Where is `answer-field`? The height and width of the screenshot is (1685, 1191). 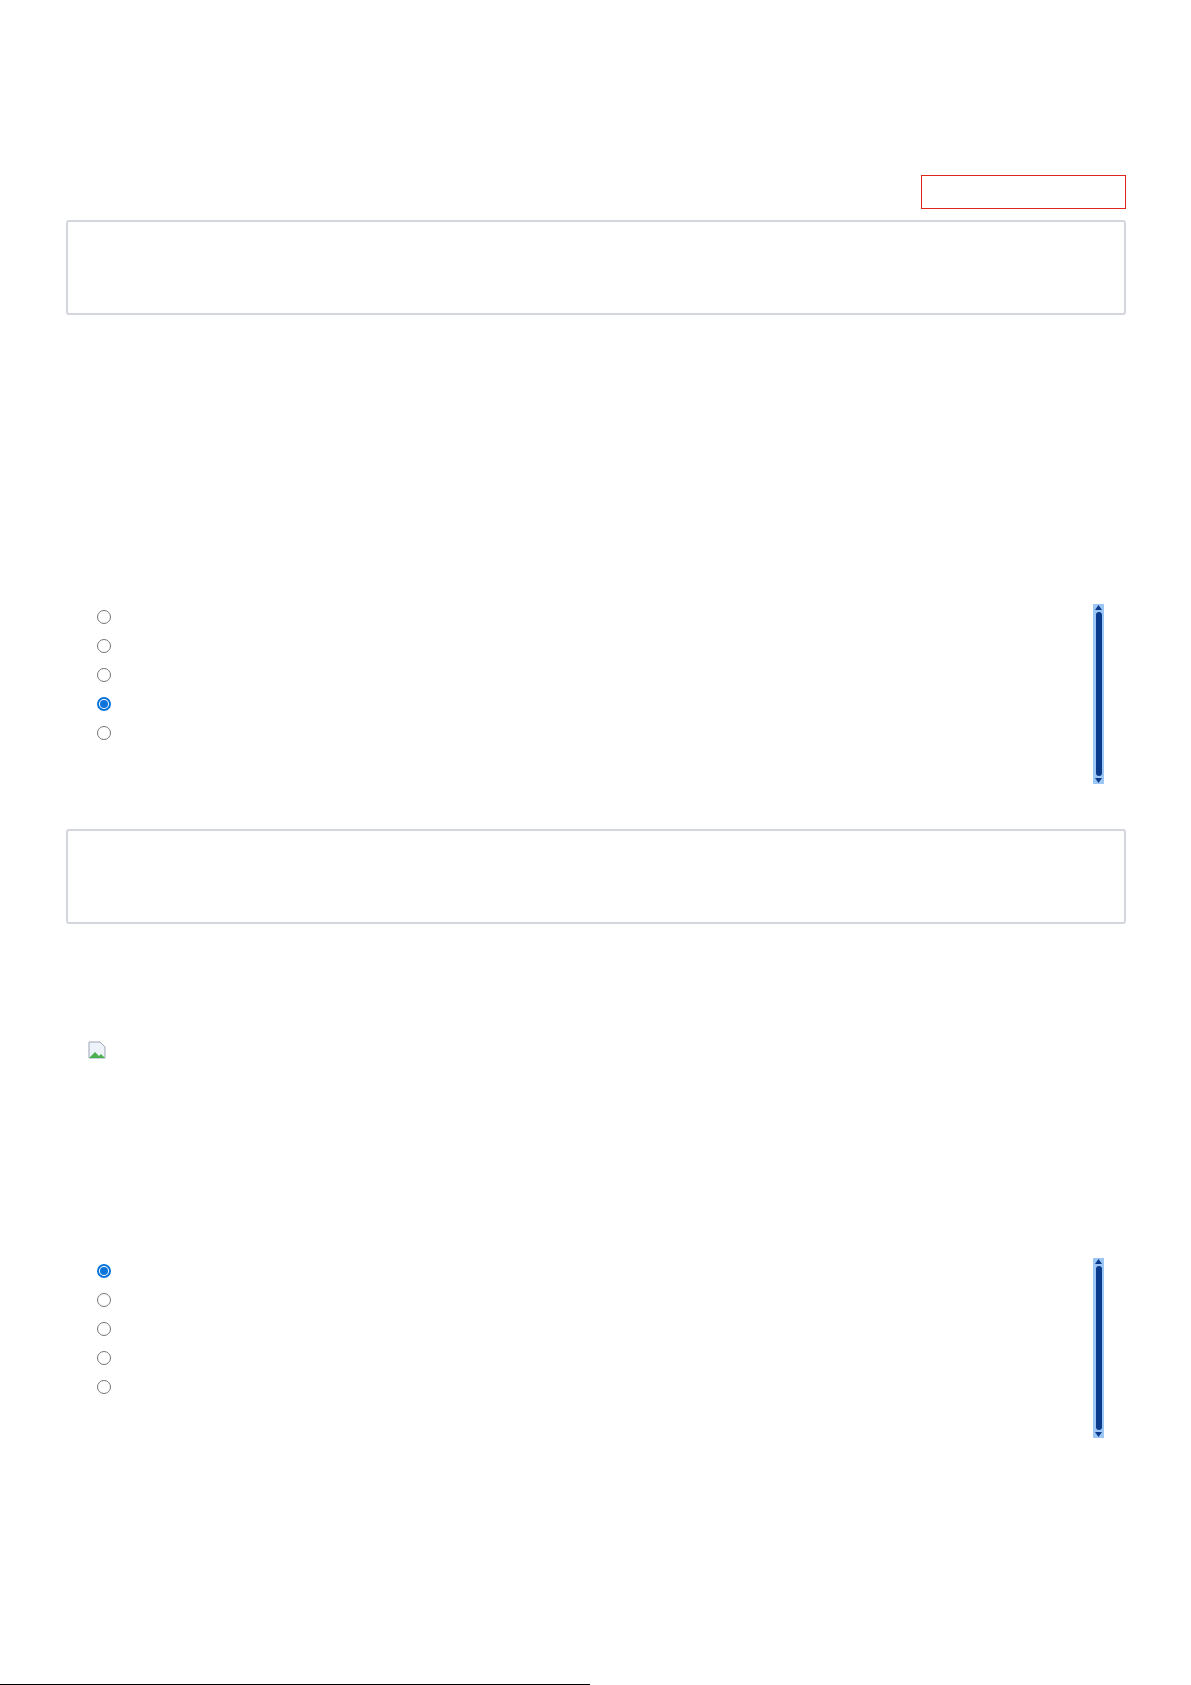
answer-field is located at coordinates (1023, 192).